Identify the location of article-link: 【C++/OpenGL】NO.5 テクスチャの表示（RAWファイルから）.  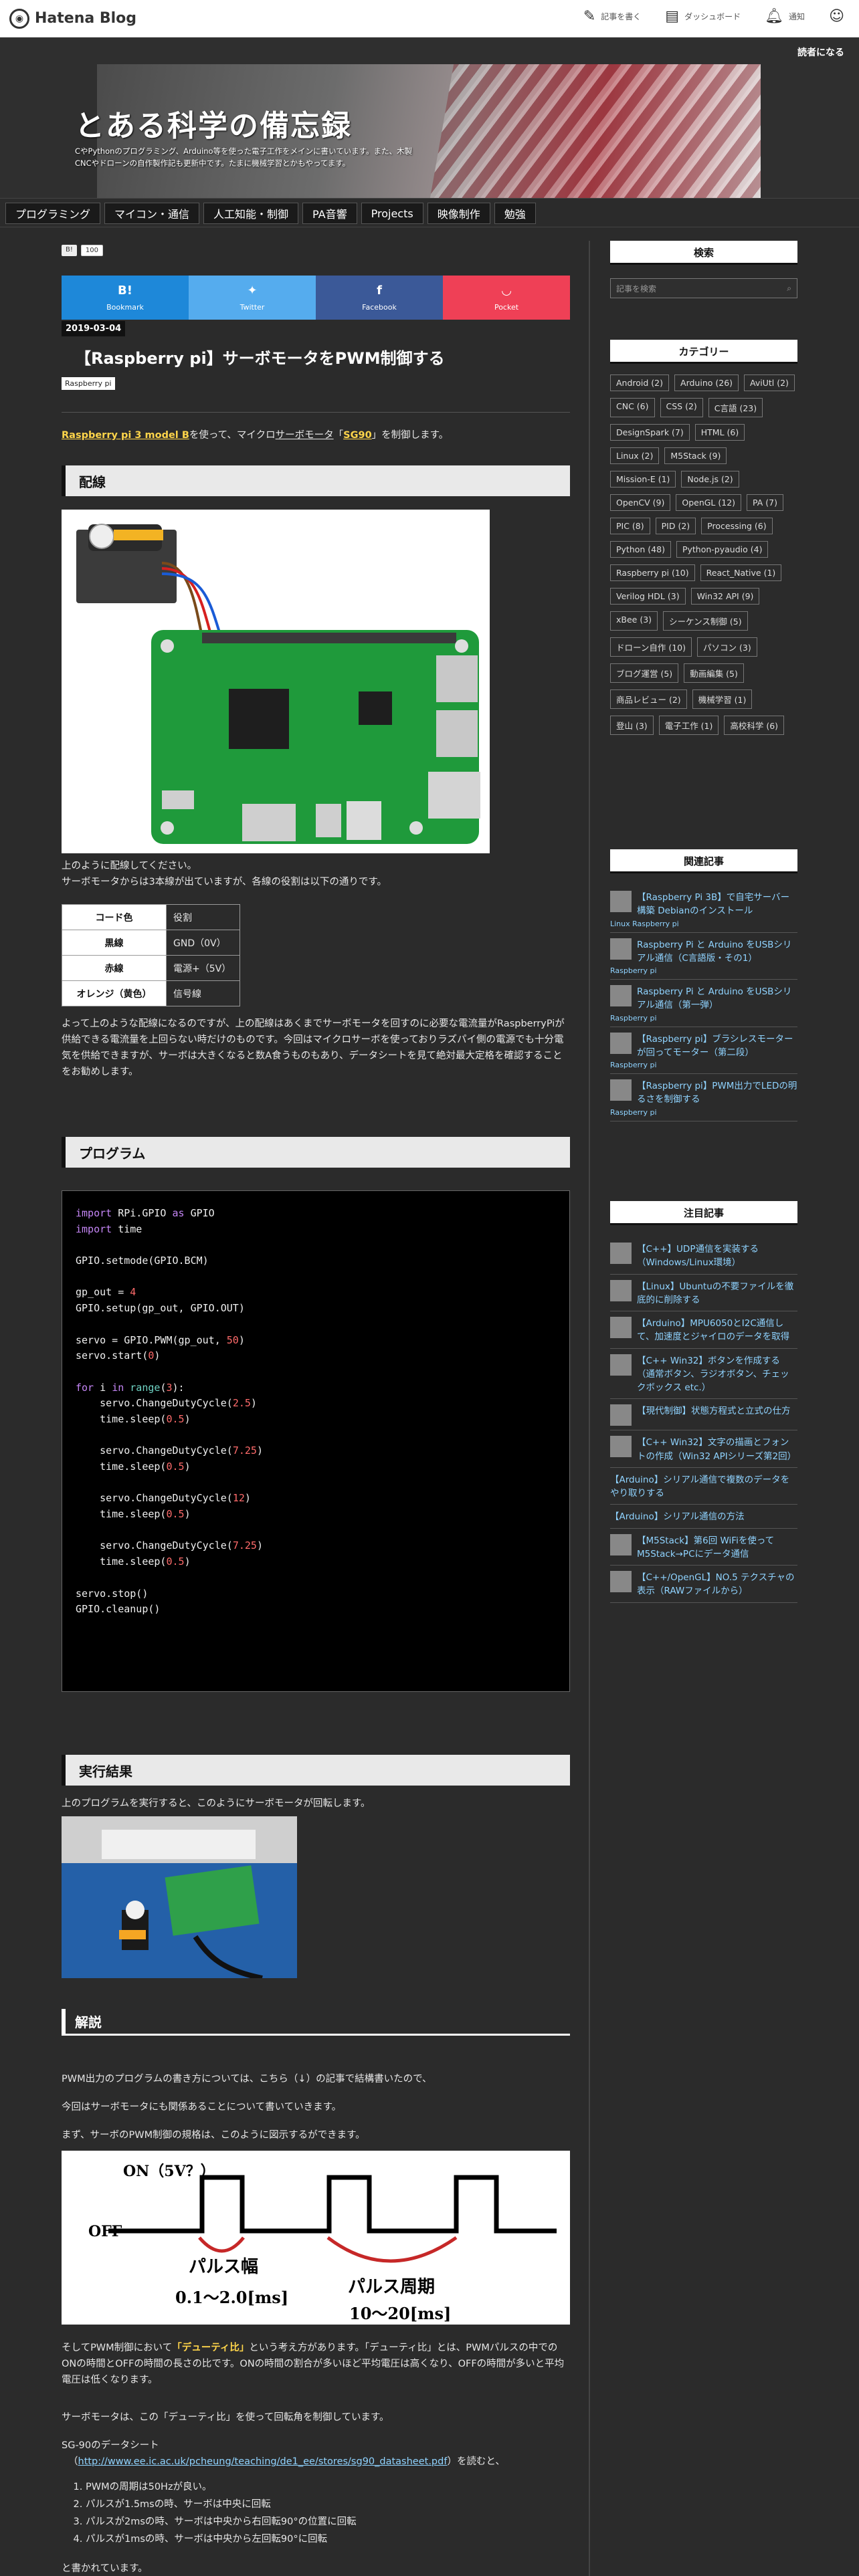
(717, 1585).